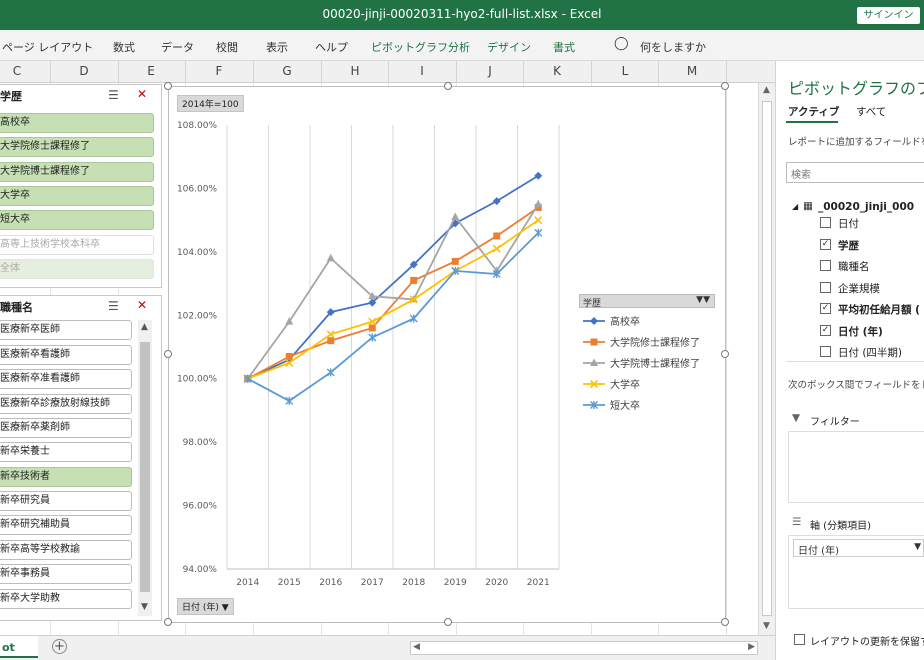  Describe the element at coordinates (673, 47) in the screenshot. I see `tell-me-box: 何をしますか` at that location.